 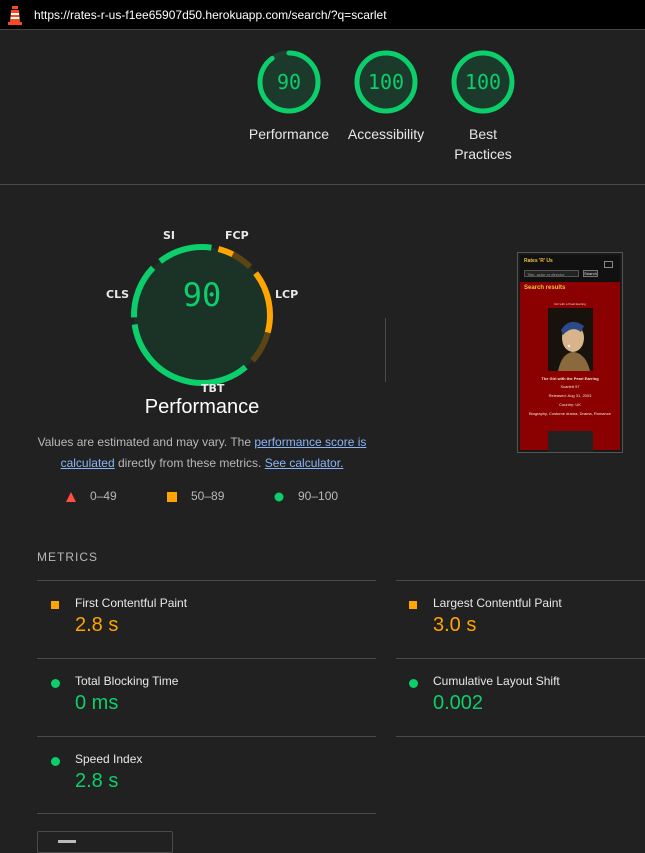 What do you see at coordinates (570, 413) in the screenshot?
I see `thumb-genres: Biography, Costume drama, Drama, Romance` at bounding box center [570, 413].